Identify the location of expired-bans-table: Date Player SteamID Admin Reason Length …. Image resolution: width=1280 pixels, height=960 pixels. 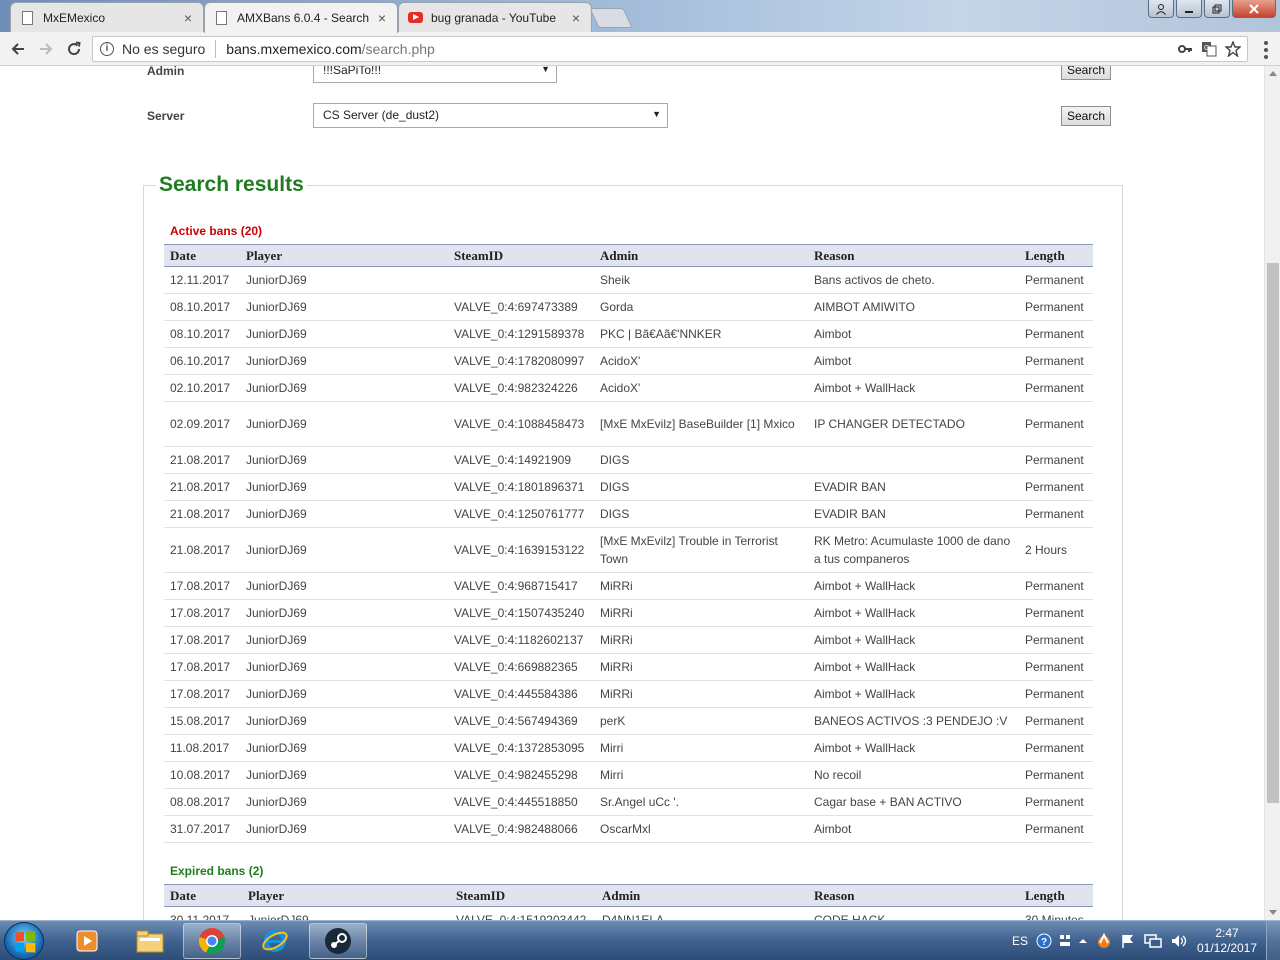
(628, 902).